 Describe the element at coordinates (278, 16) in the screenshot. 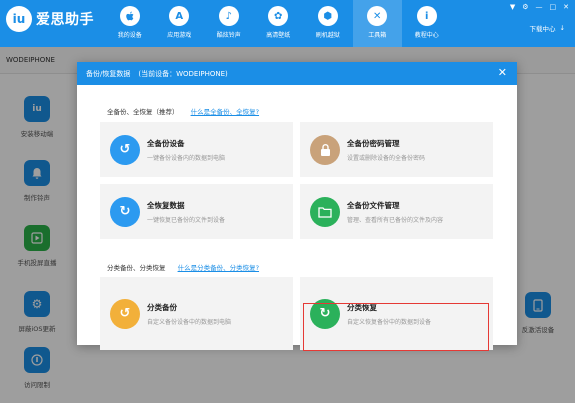

I see `wallpaper-icon: ✿` at that location.